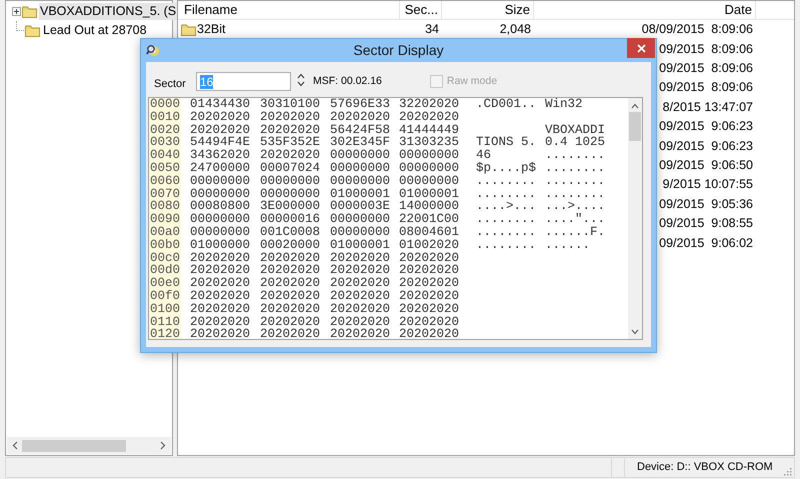 This screenshot has height=479, width=800. Describe the element at coordinates (697, 29) in the screenshot. I see `table-cell-text: 08/09/2015 8:09:06` at that location.